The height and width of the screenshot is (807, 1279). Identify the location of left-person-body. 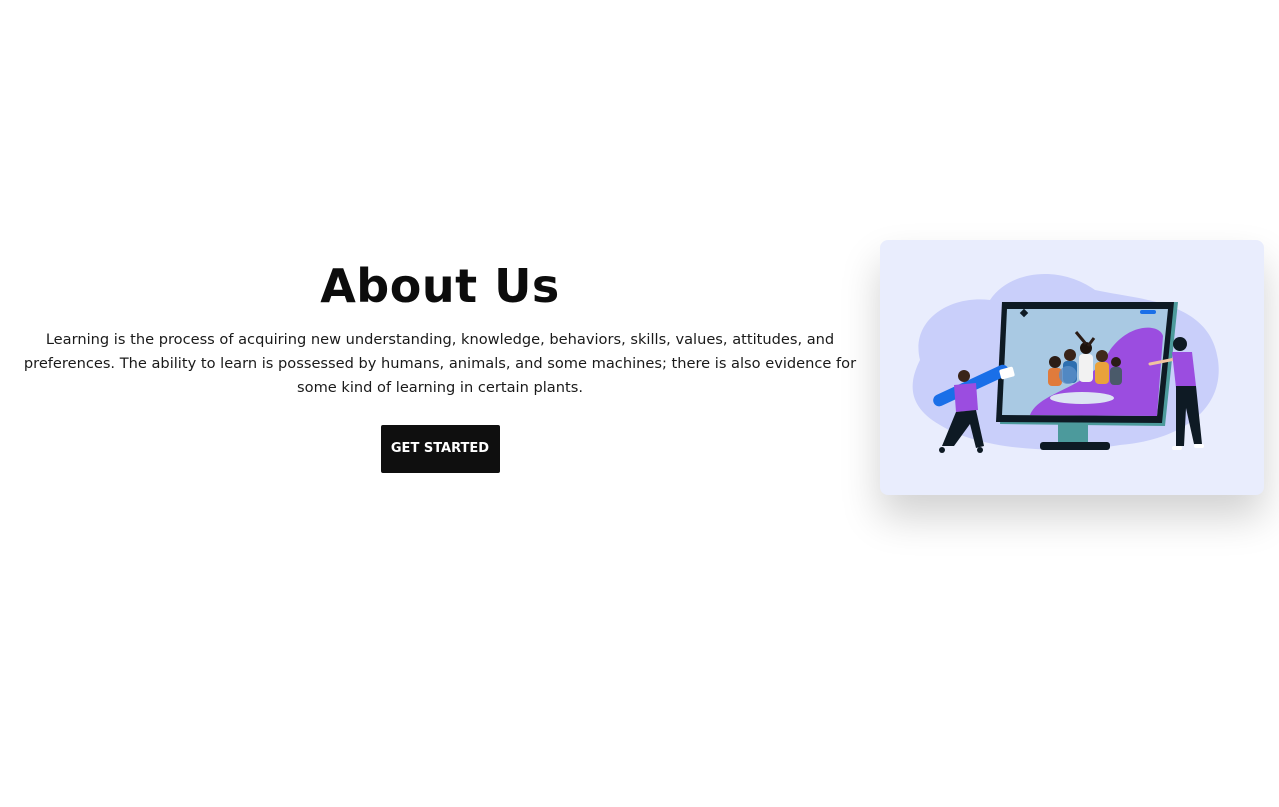
(966, 397).